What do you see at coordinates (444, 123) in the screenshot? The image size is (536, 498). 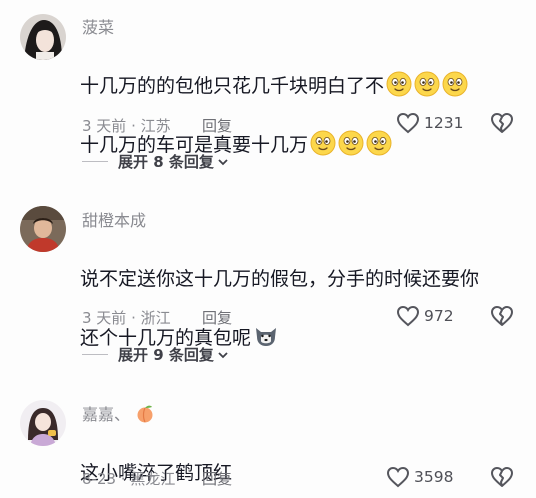 I see `like-count: 1231` at bounding box center [444, 123].